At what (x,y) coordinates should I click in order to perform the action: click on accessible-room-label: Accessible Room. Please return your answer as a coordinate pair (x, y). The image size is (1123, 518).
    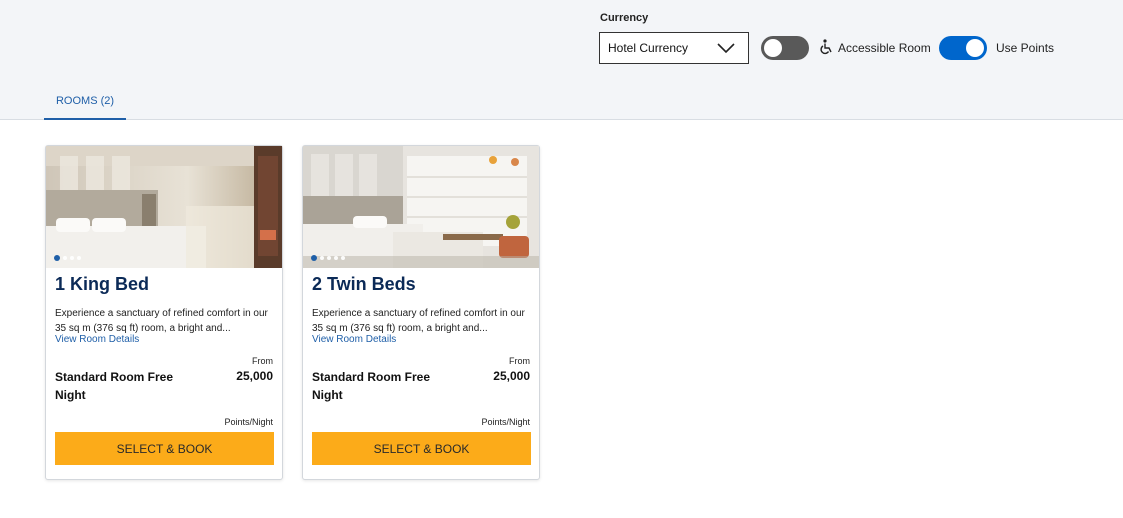
    Looking at the image, I should click on (884, 48).